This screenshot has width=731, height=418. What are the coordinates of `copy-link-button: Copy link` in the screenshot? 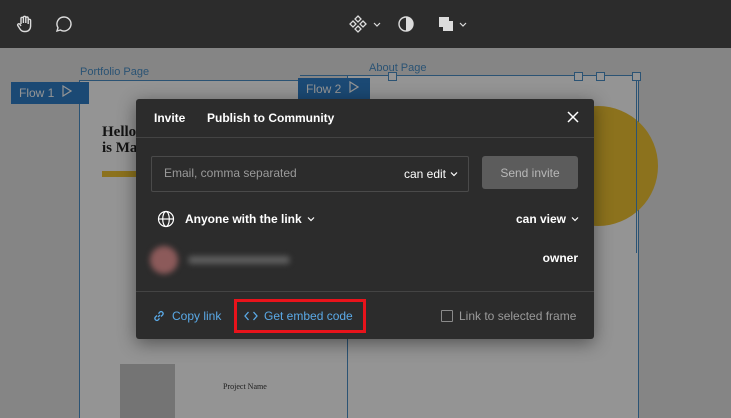 It's located at (186, 316).